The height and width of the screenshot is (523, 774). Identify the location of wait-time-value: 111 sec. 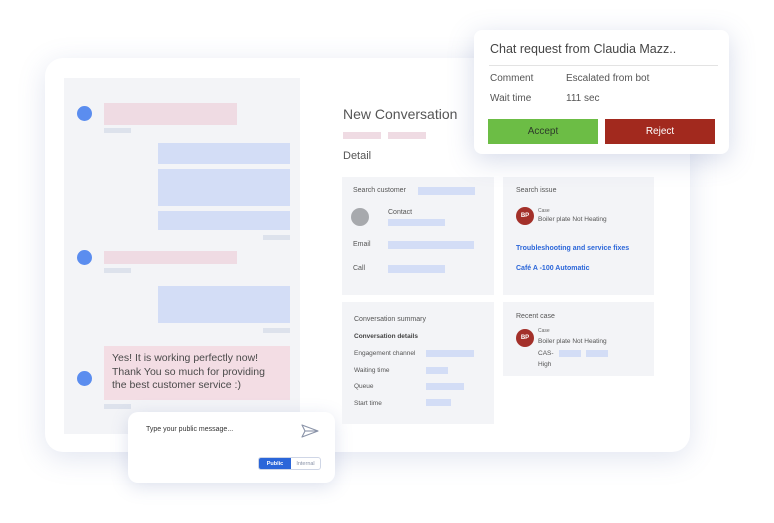
(583, 98).